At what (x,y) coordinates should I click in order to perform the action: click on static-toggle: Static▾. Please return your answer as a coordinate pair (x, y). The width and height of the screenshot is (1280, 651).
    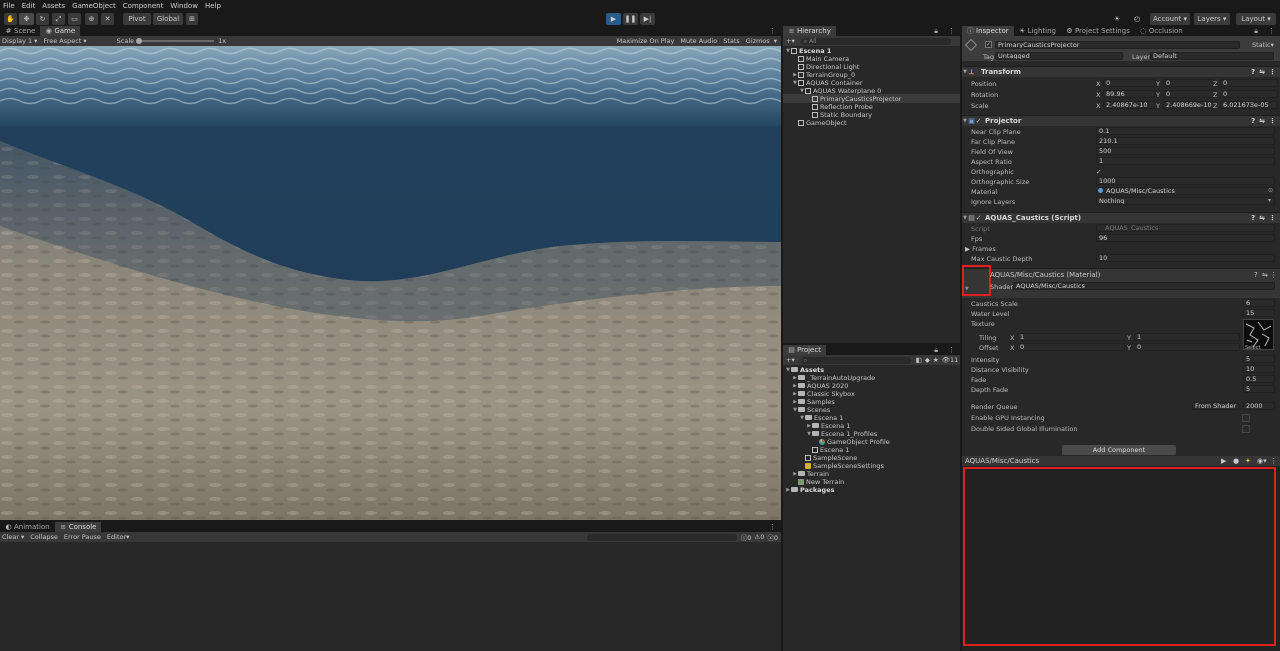
    Looking at the image, I should click on (1263, 45).